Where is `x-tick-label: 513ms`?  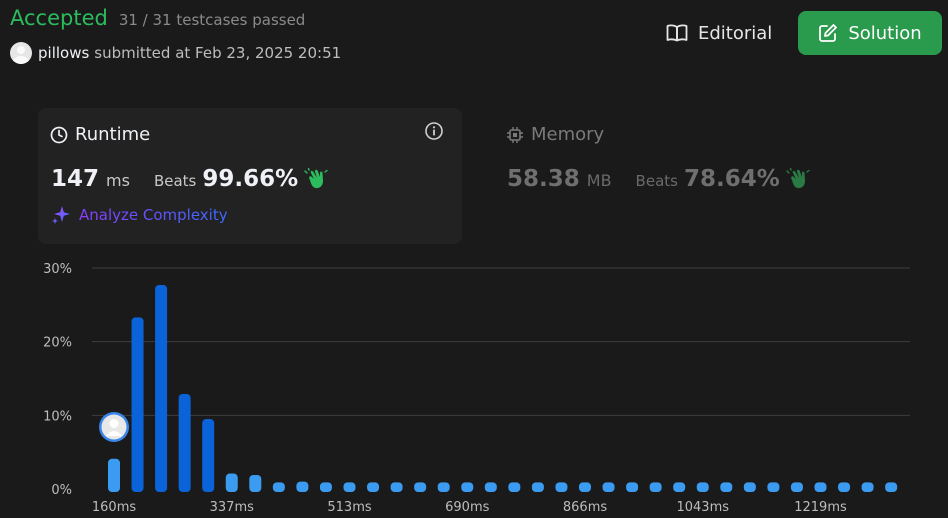 x-tick-label: 513ms is located at coordinates (349, 507).